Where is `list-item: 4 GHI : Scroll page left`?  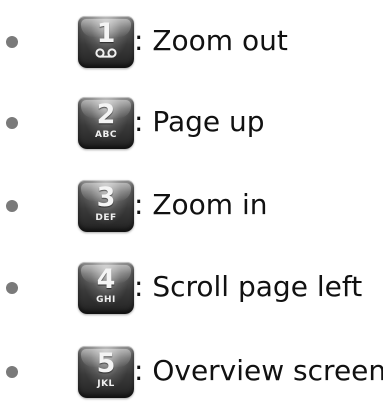 list-item: 4 GHI : Scroll page left is located at coordinates (191, 288).